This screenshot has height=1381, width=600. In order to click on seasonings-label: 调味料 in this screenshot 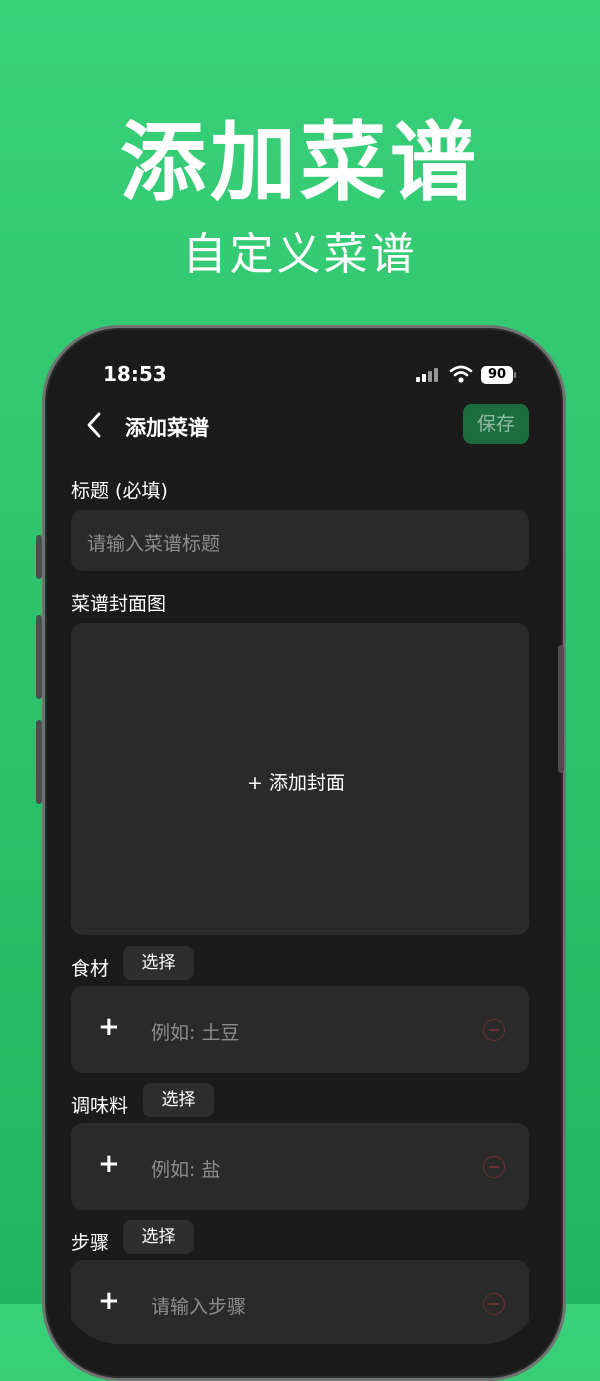, I will do `click(100, 1106)`.